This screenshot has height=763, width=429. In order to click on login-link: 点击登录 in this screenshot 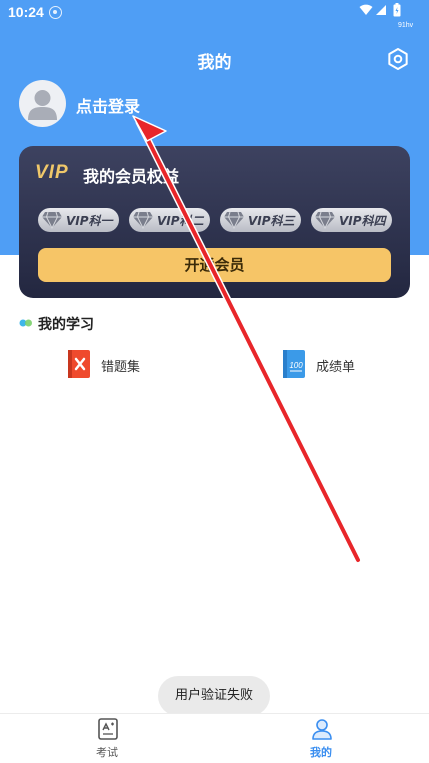, I will do `click(108, 105)`.